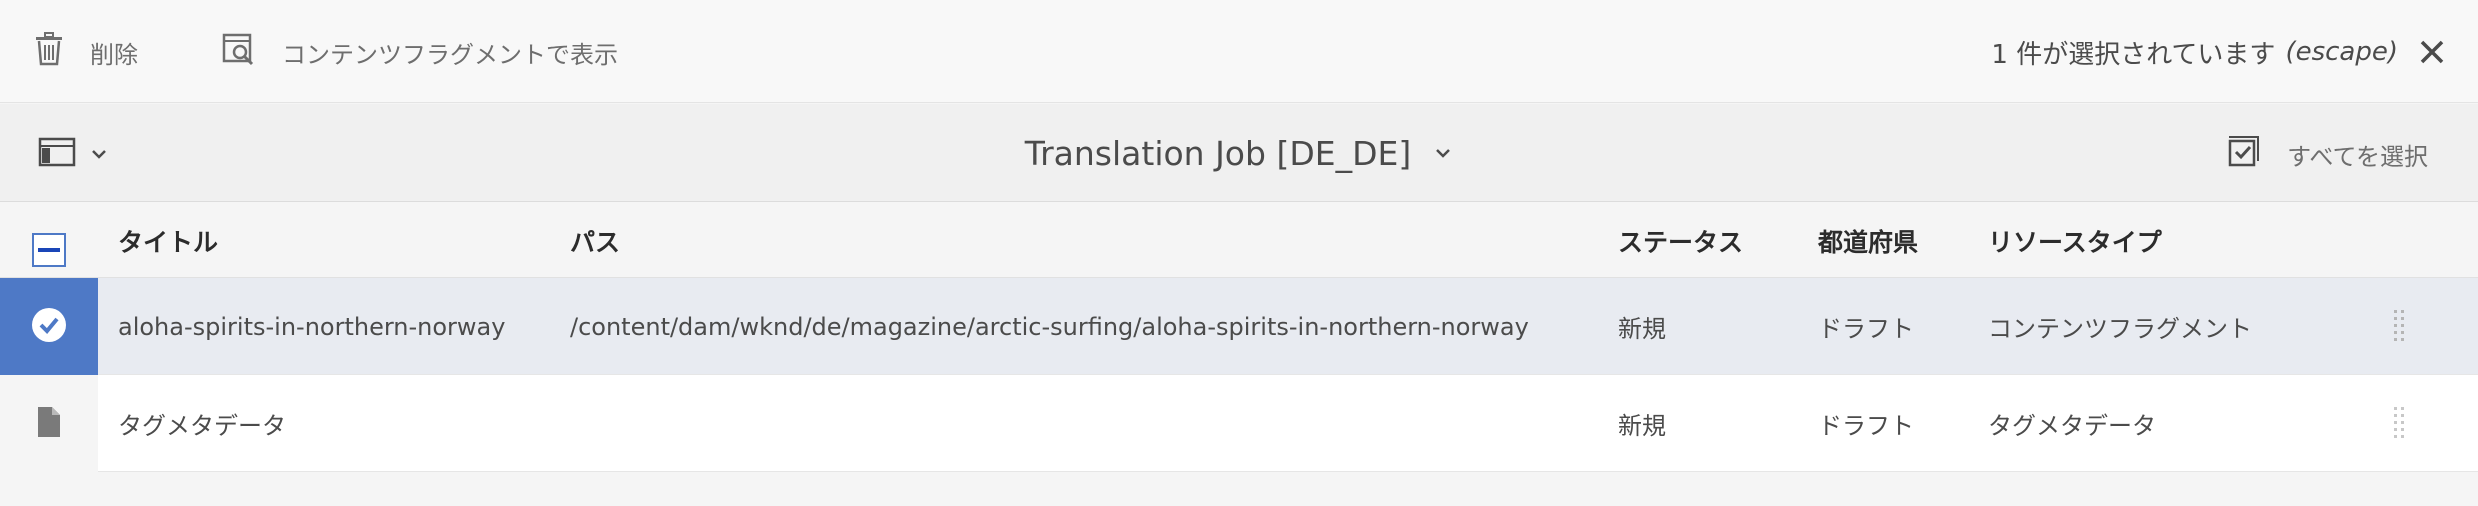  Describe the element at coordinates (1868, 240) in the screenshot. I see `column-header-prefecture: 都道府県` at that location.